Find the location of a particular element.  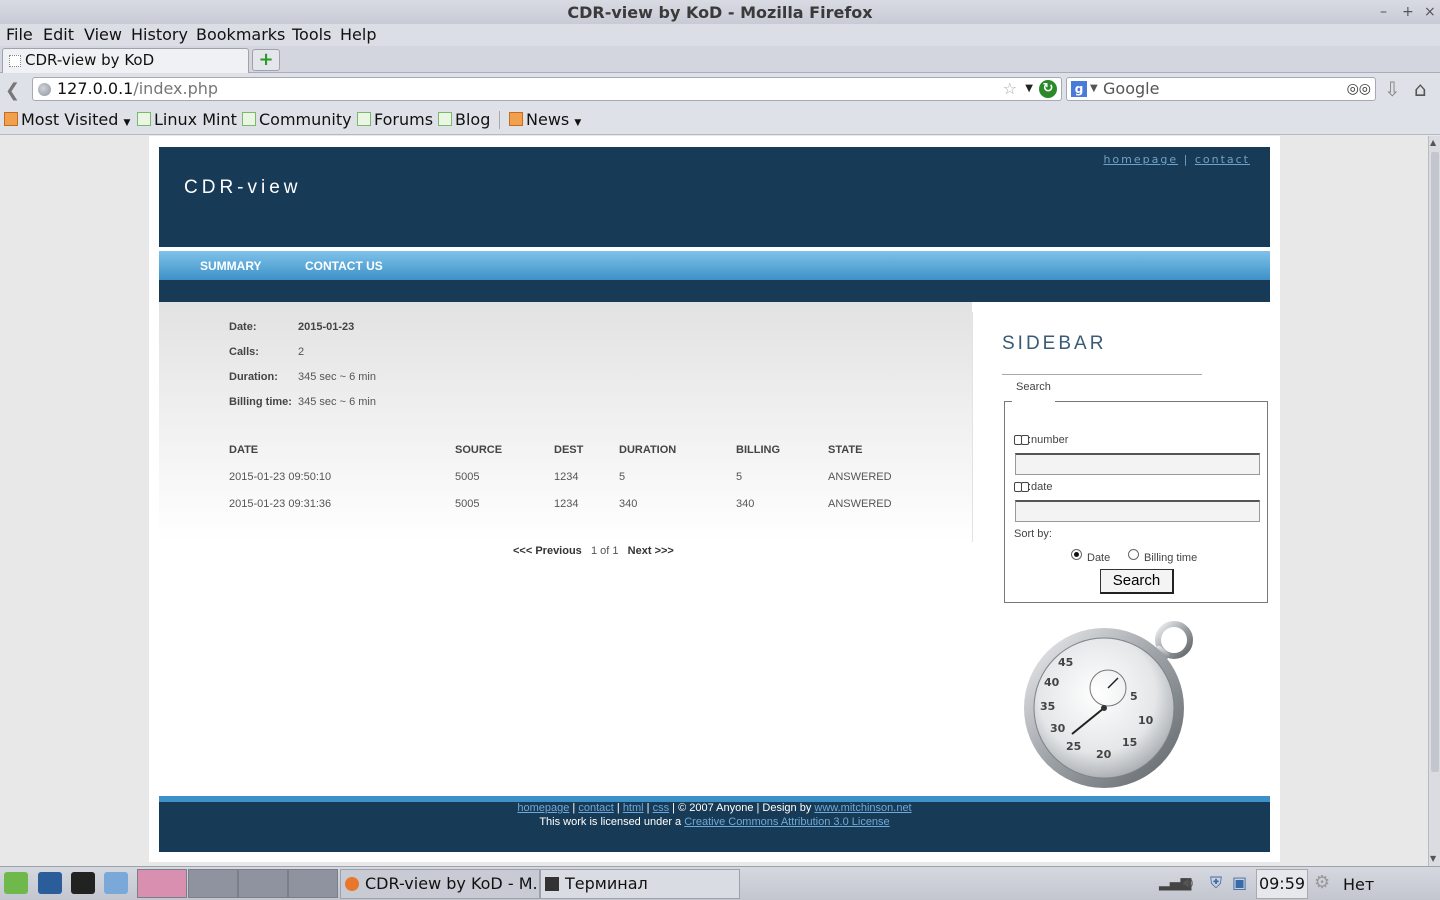

sort-billing-radio is located at coordinates (1133, 554).